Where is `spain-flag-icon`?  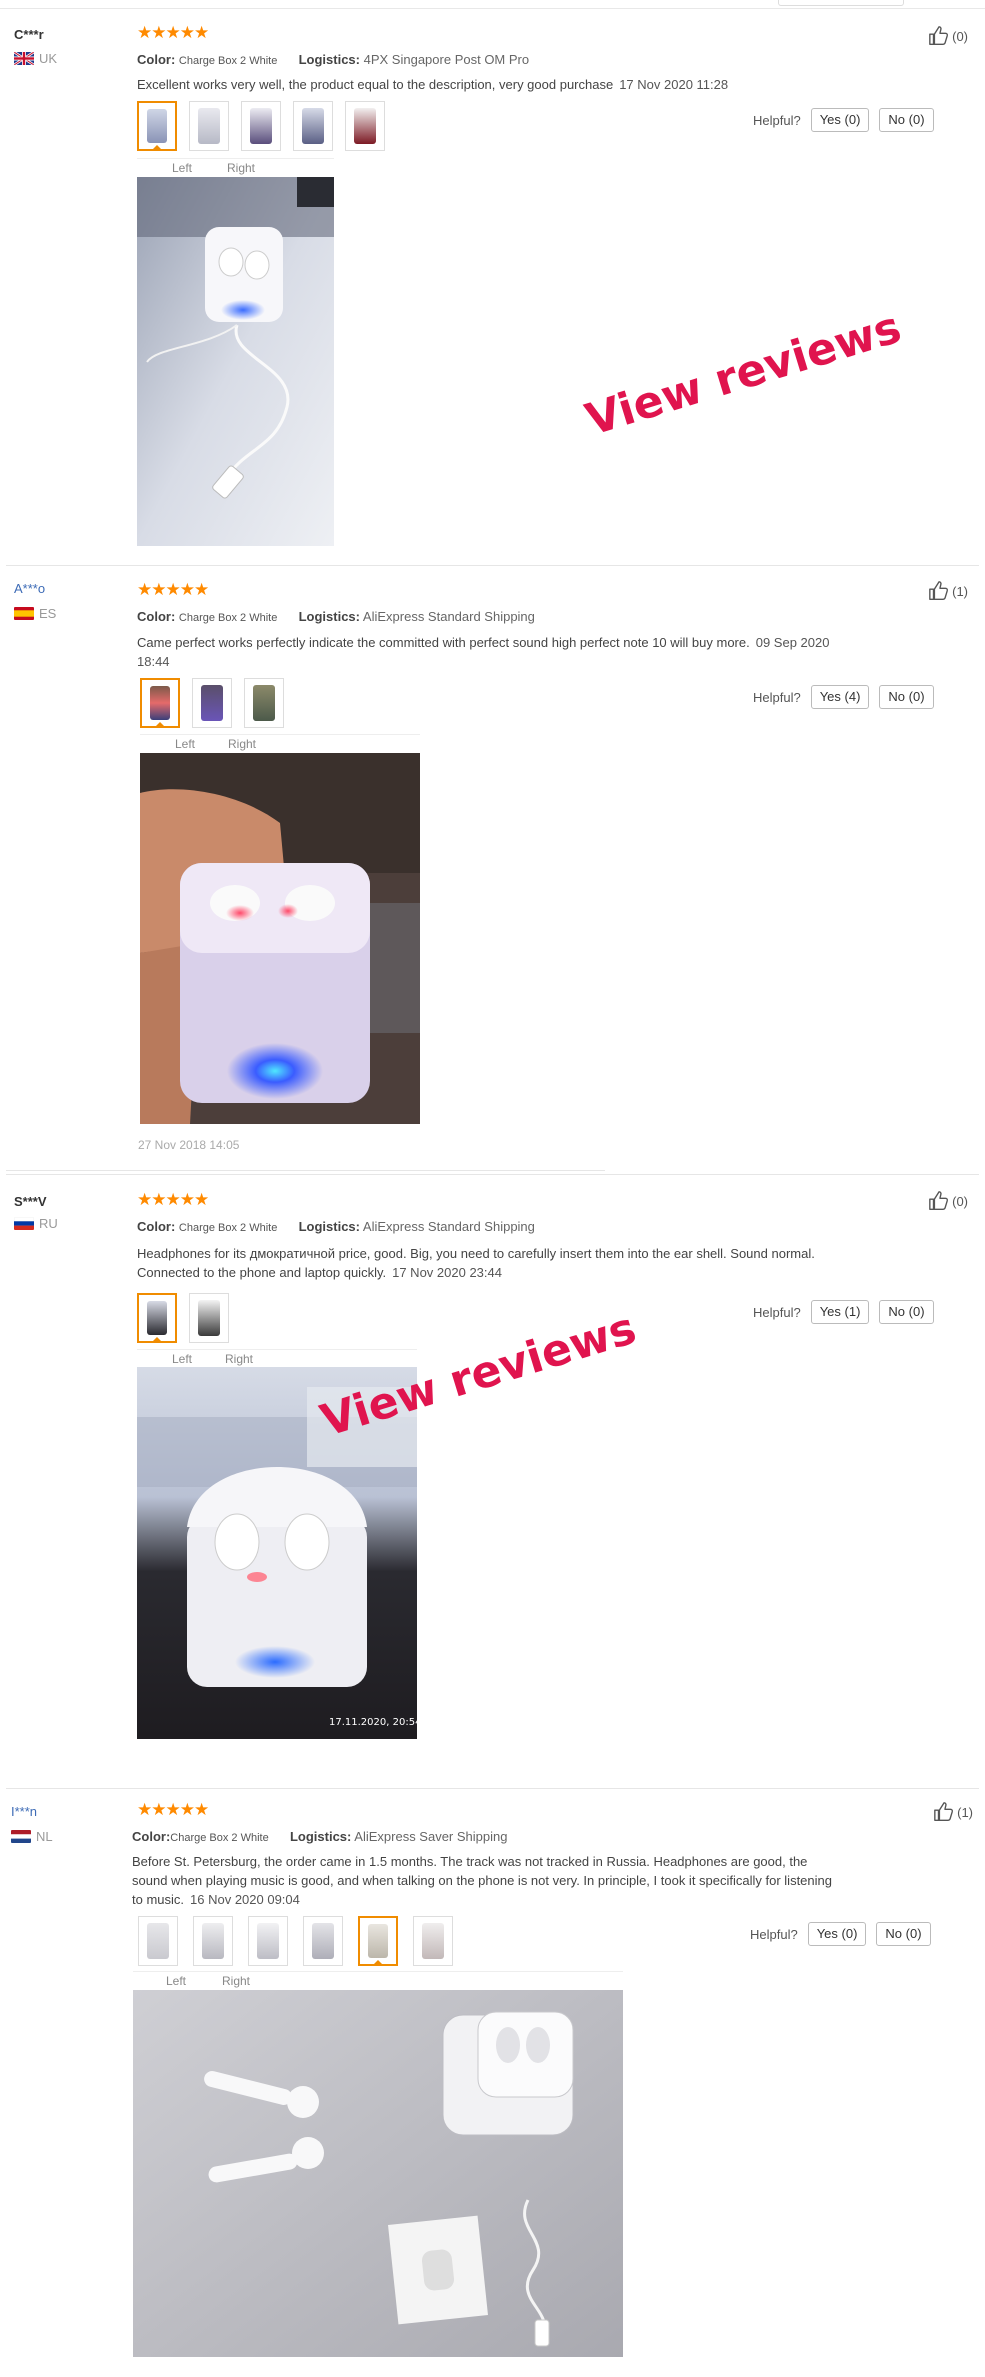
spain-flag-icon is located at coordinates (24, 613).